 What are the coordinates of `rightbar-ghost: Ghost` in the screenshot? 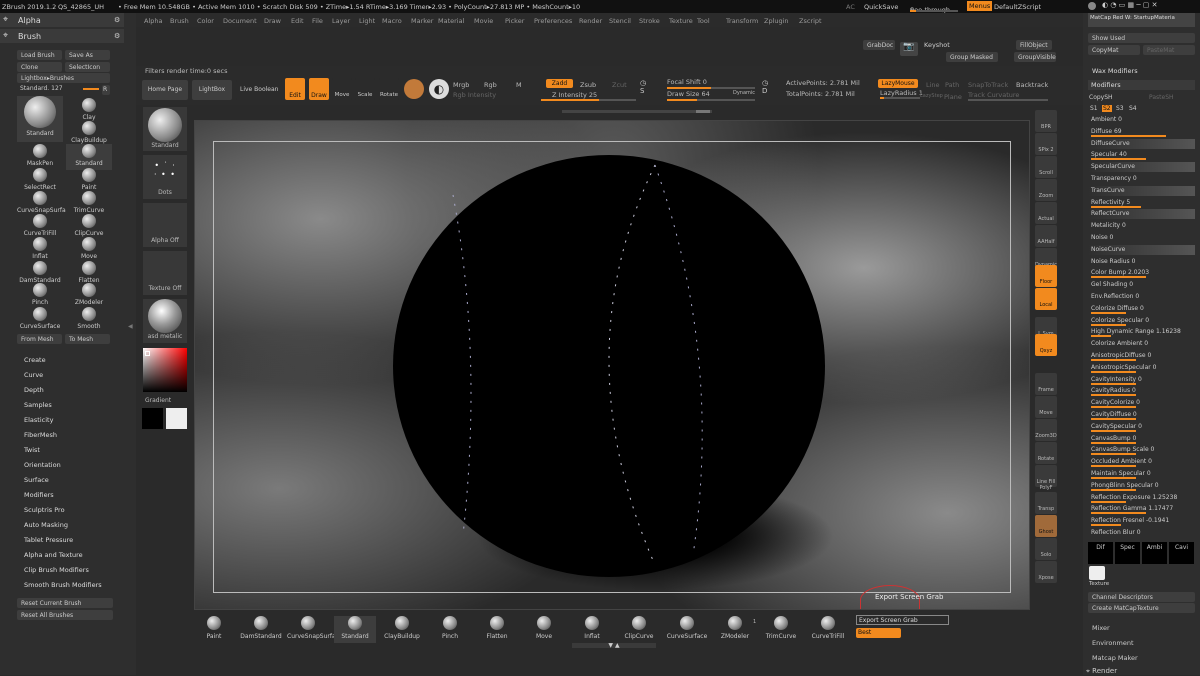 It's located at (1046, 526).